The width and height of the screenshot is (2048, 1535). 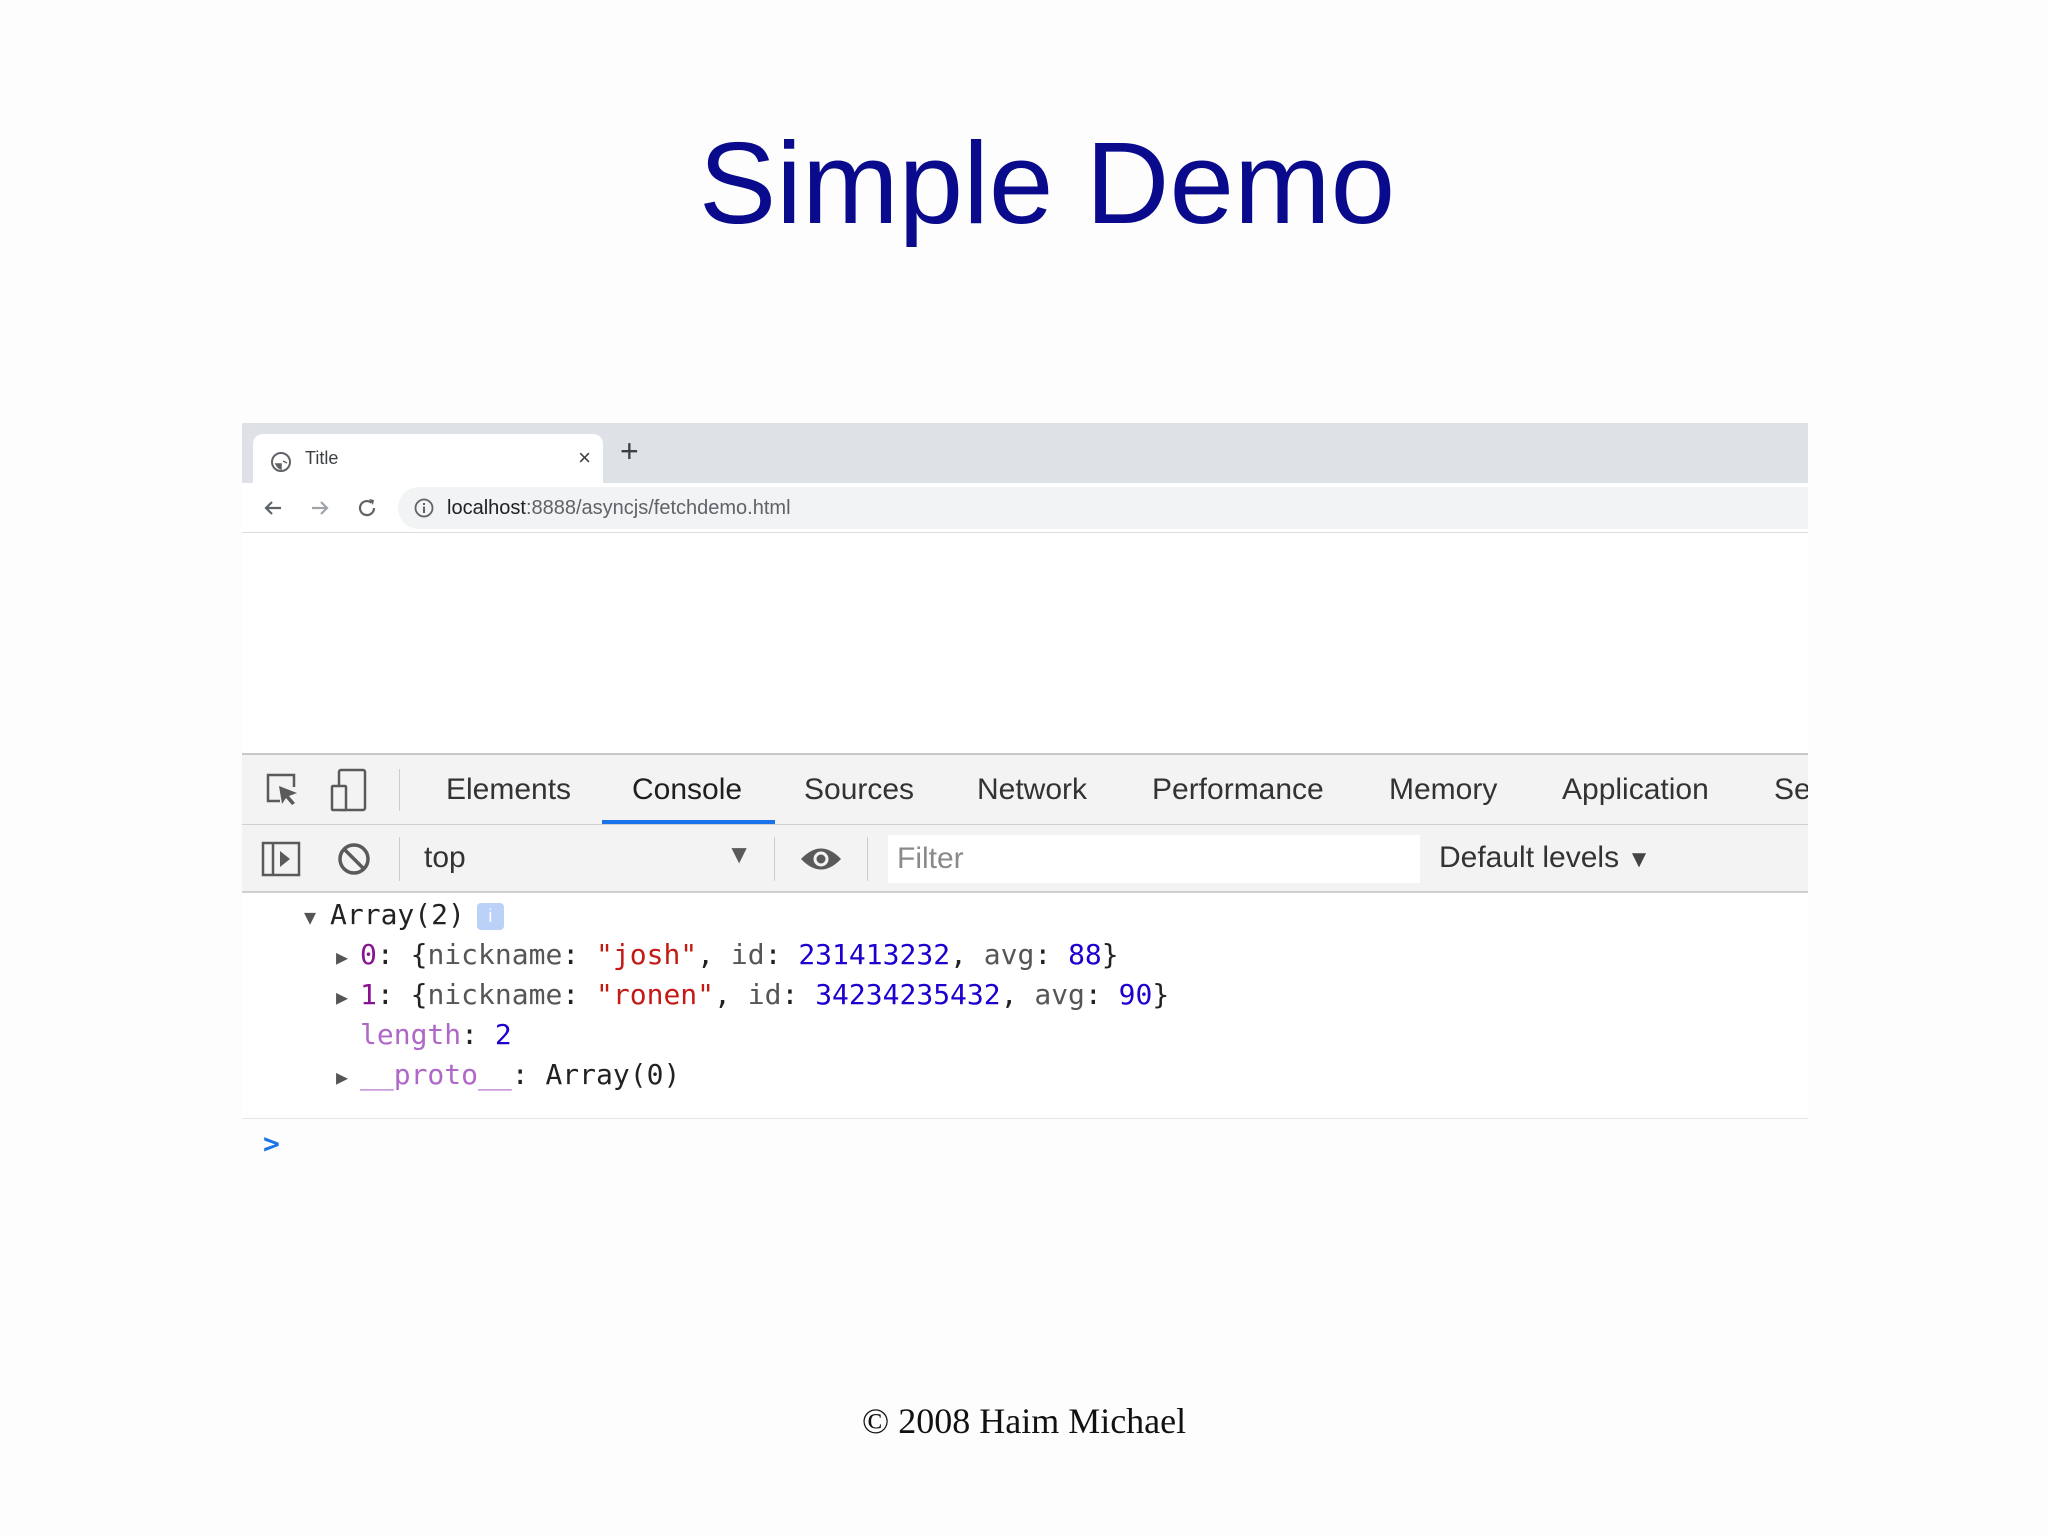 What do you see at coordinates (1443, 790) in the screenshot?
I see `tab-memory: Memory` at bounding box center [1443, 790].